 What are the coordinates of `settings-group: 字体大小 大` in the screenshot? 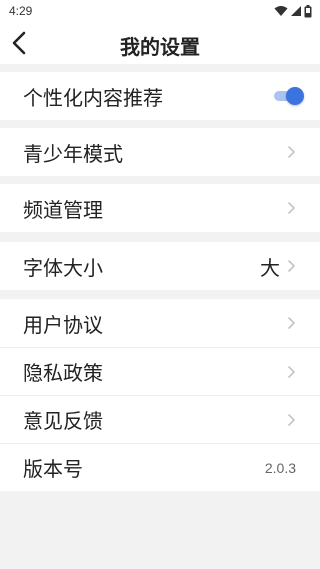 It's located at (160, 266).